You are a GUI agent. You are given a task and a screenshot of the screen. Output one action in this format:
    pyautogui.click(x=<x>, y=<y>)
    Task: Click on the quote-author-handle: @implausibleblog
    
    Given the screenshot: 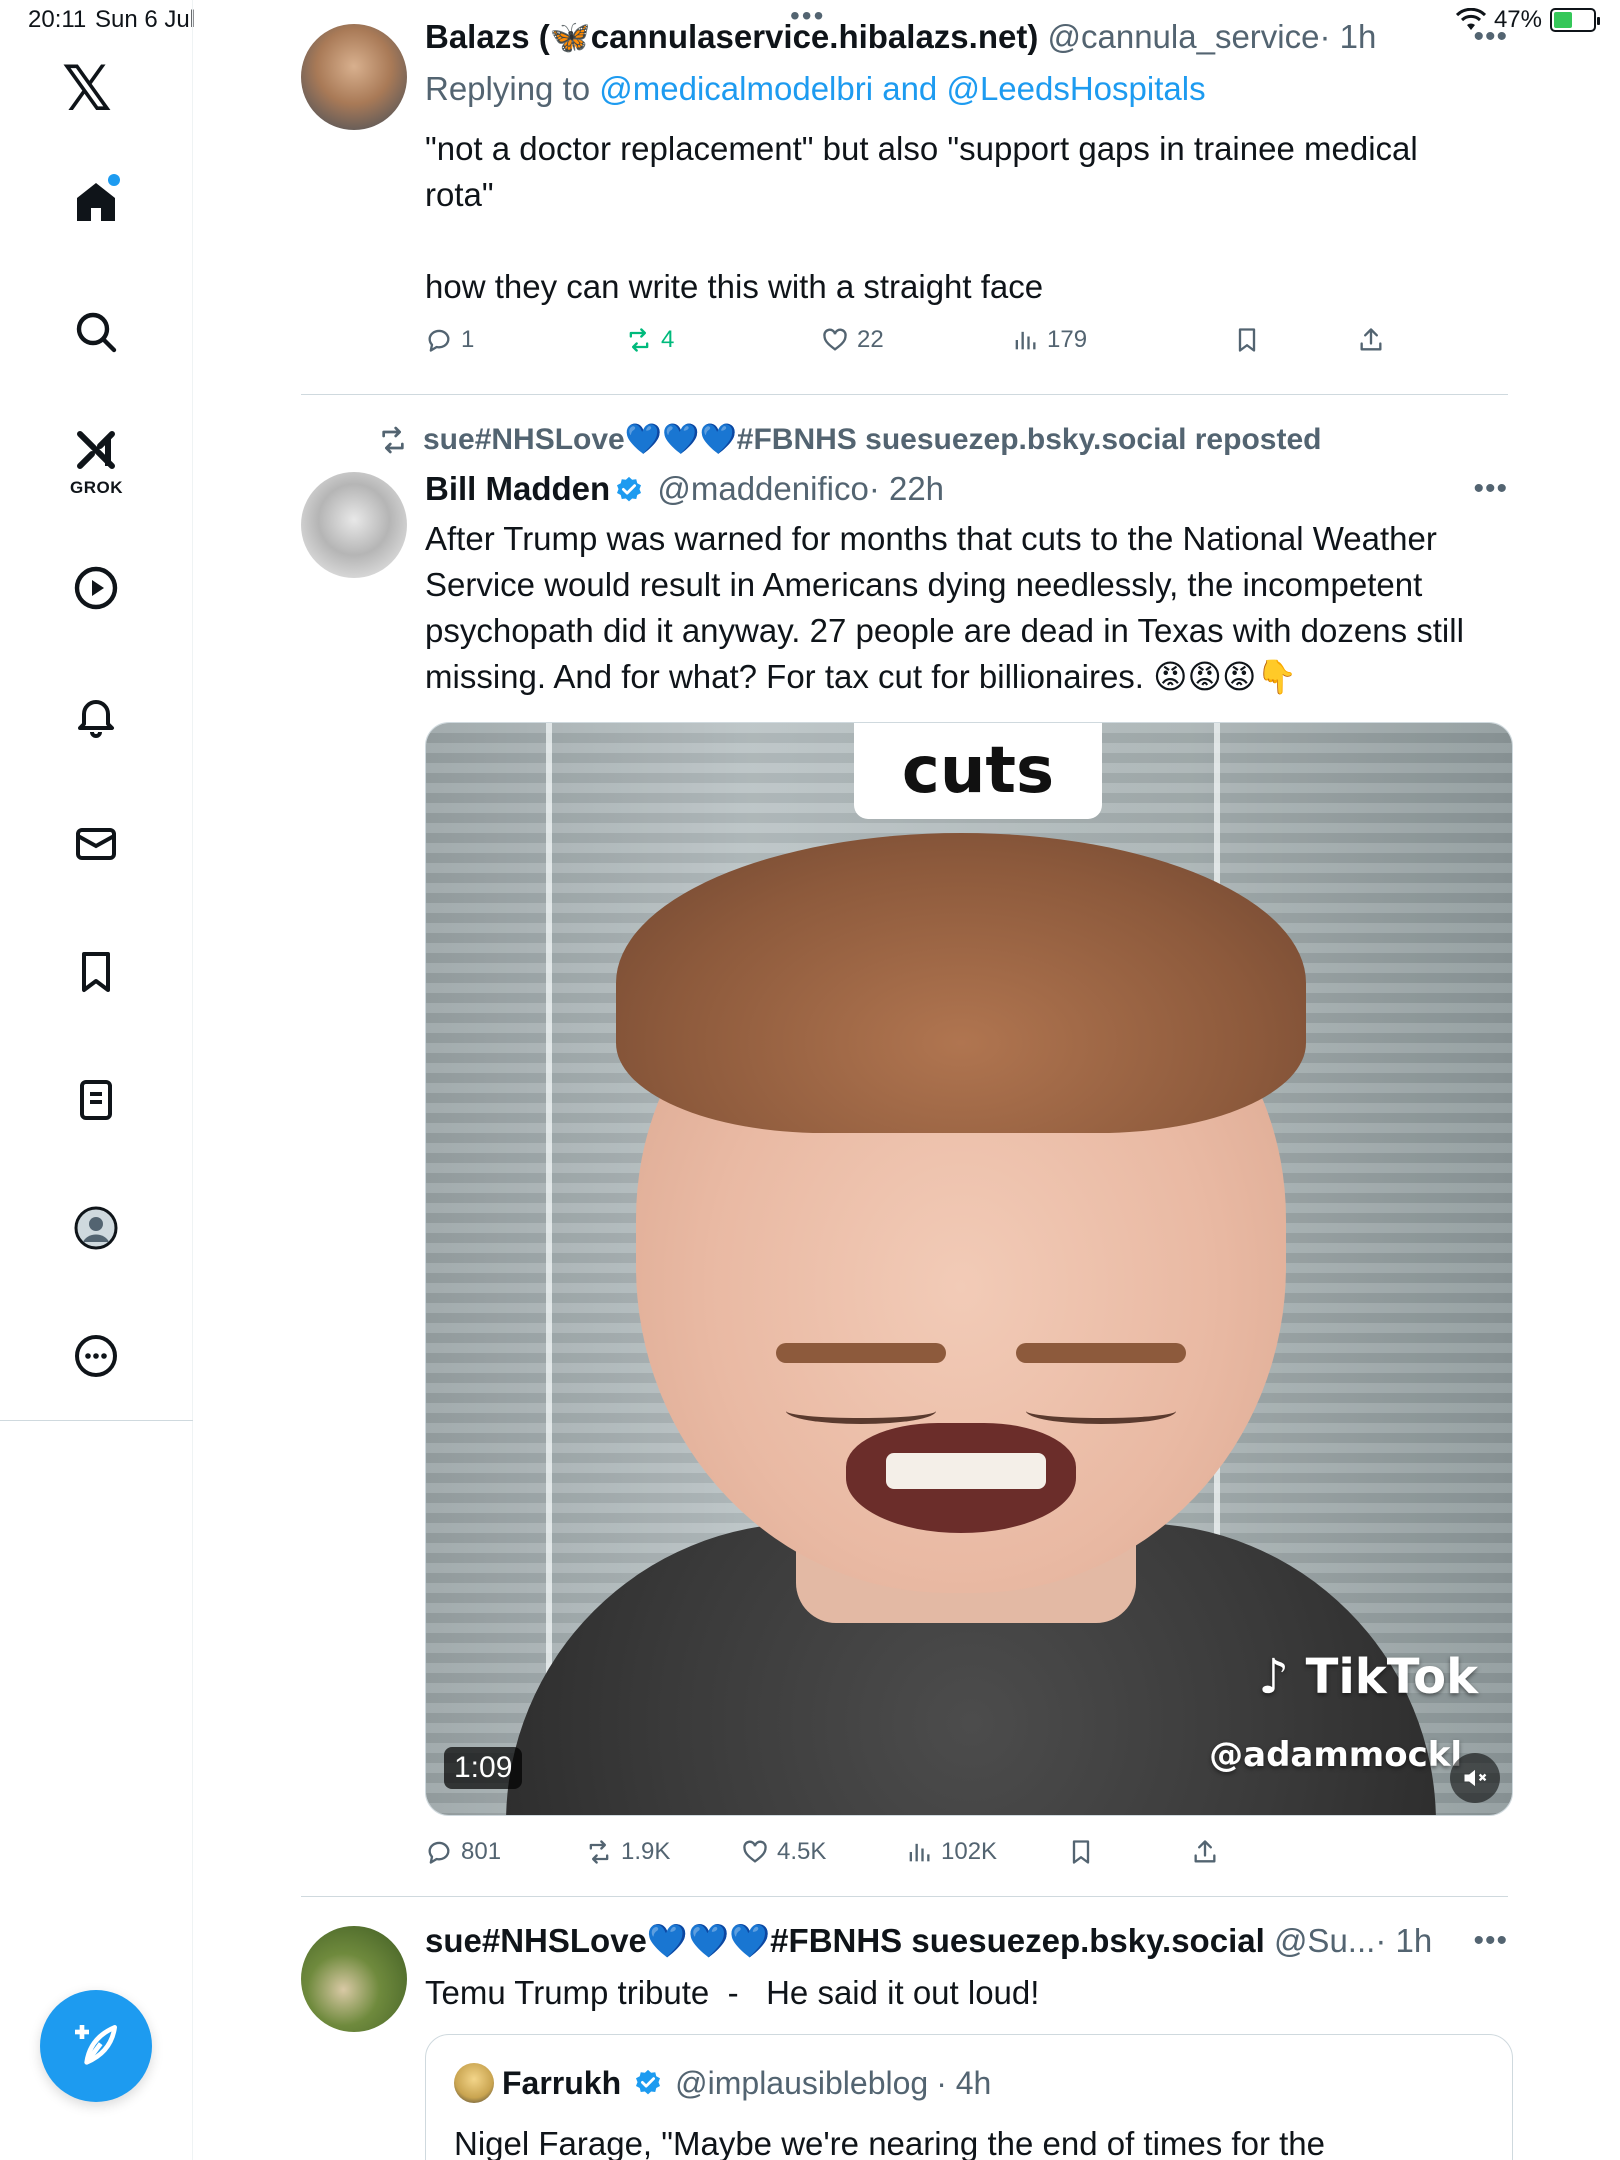 What is the action you would take?
    pyautogui.click(x=801, y=2083)
    